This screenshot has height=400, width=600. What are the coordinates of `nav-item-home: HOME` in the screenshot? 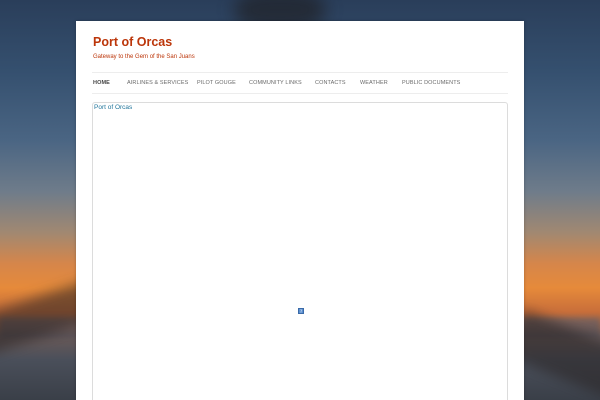 It's located at (101, 83).